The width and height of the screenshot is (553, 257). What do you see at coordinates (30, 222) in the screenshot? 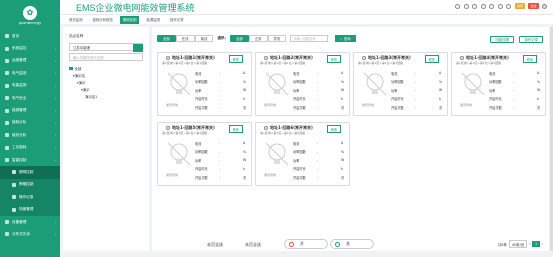
I see `sidebar-item: 设备管理 ‹` at bounding box center [30, 222].